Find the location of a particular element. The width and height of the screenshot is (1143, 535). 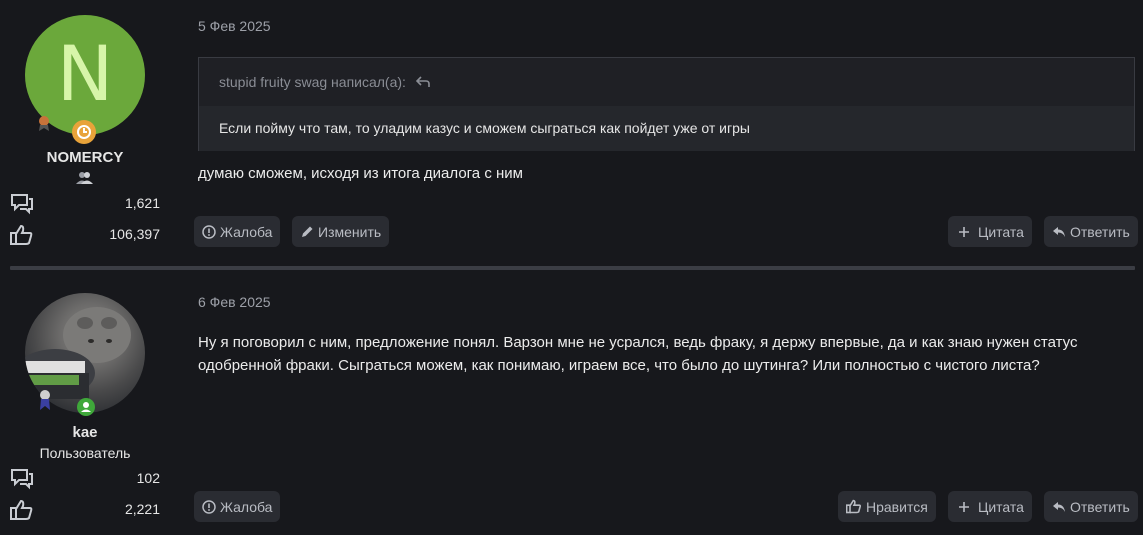

edit-label: Изменить is located at coordinates (350, 231).